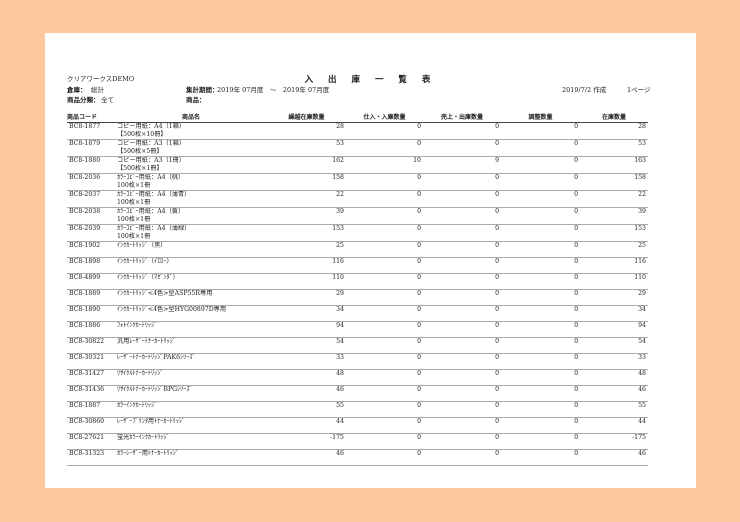 The height and width of the screenshot is (522, 740). I want to click on carry-qty-cell: 25, so click(340, 245).